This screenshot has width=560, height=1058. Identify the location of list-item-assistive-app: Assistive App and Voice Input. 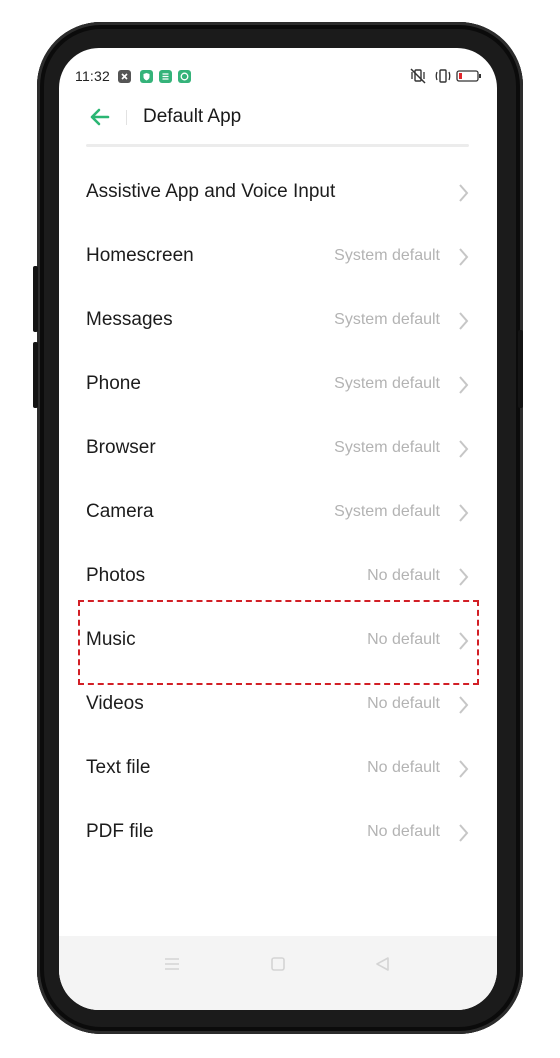
(278, 192).